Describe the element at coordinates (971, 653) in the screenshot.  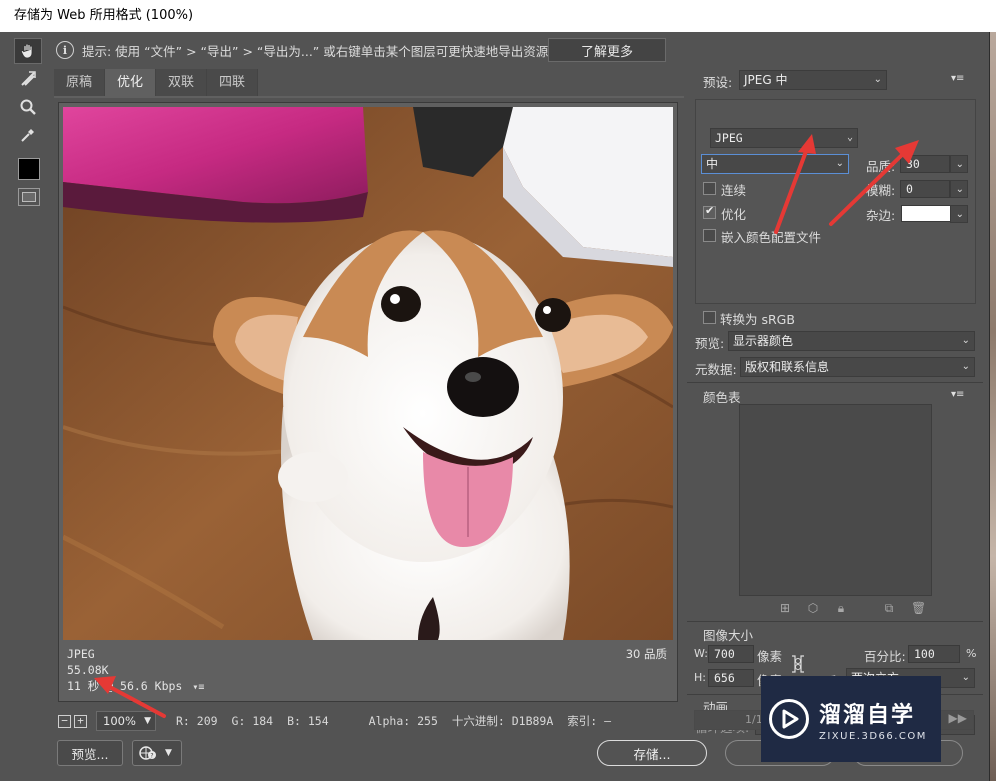
I see `percent-unit: %` at that location.